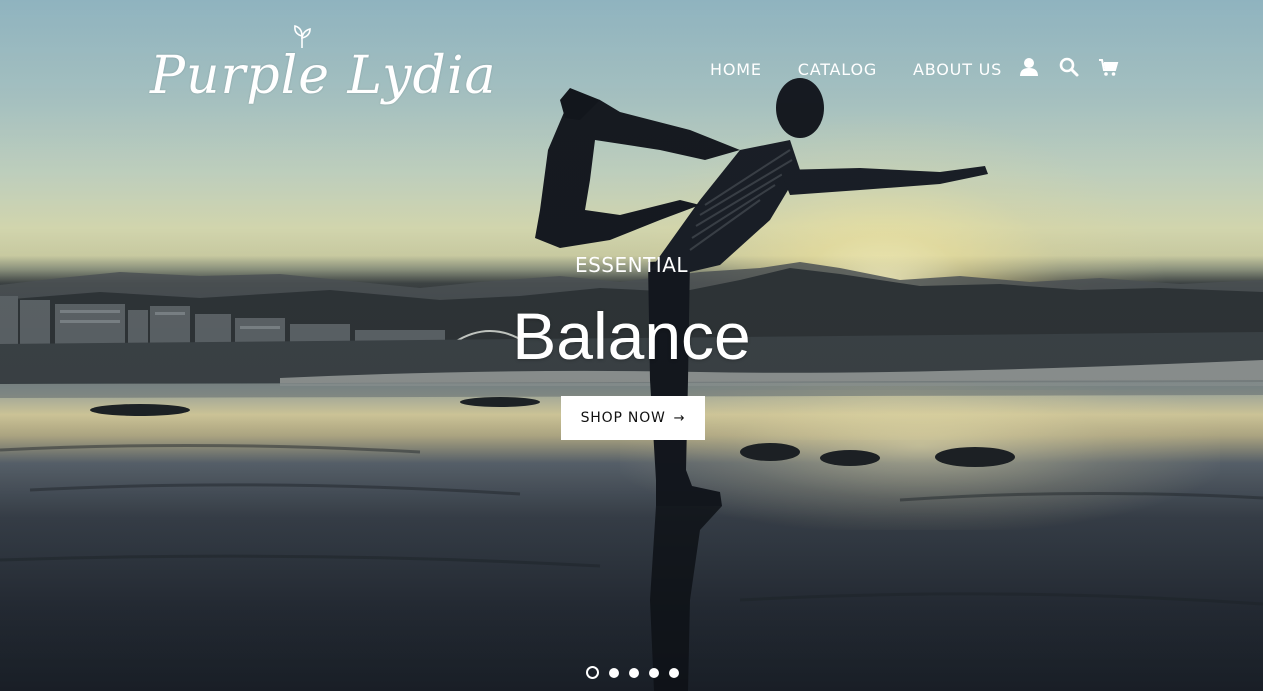  I want to click on header-icons, so click(1078, 67).